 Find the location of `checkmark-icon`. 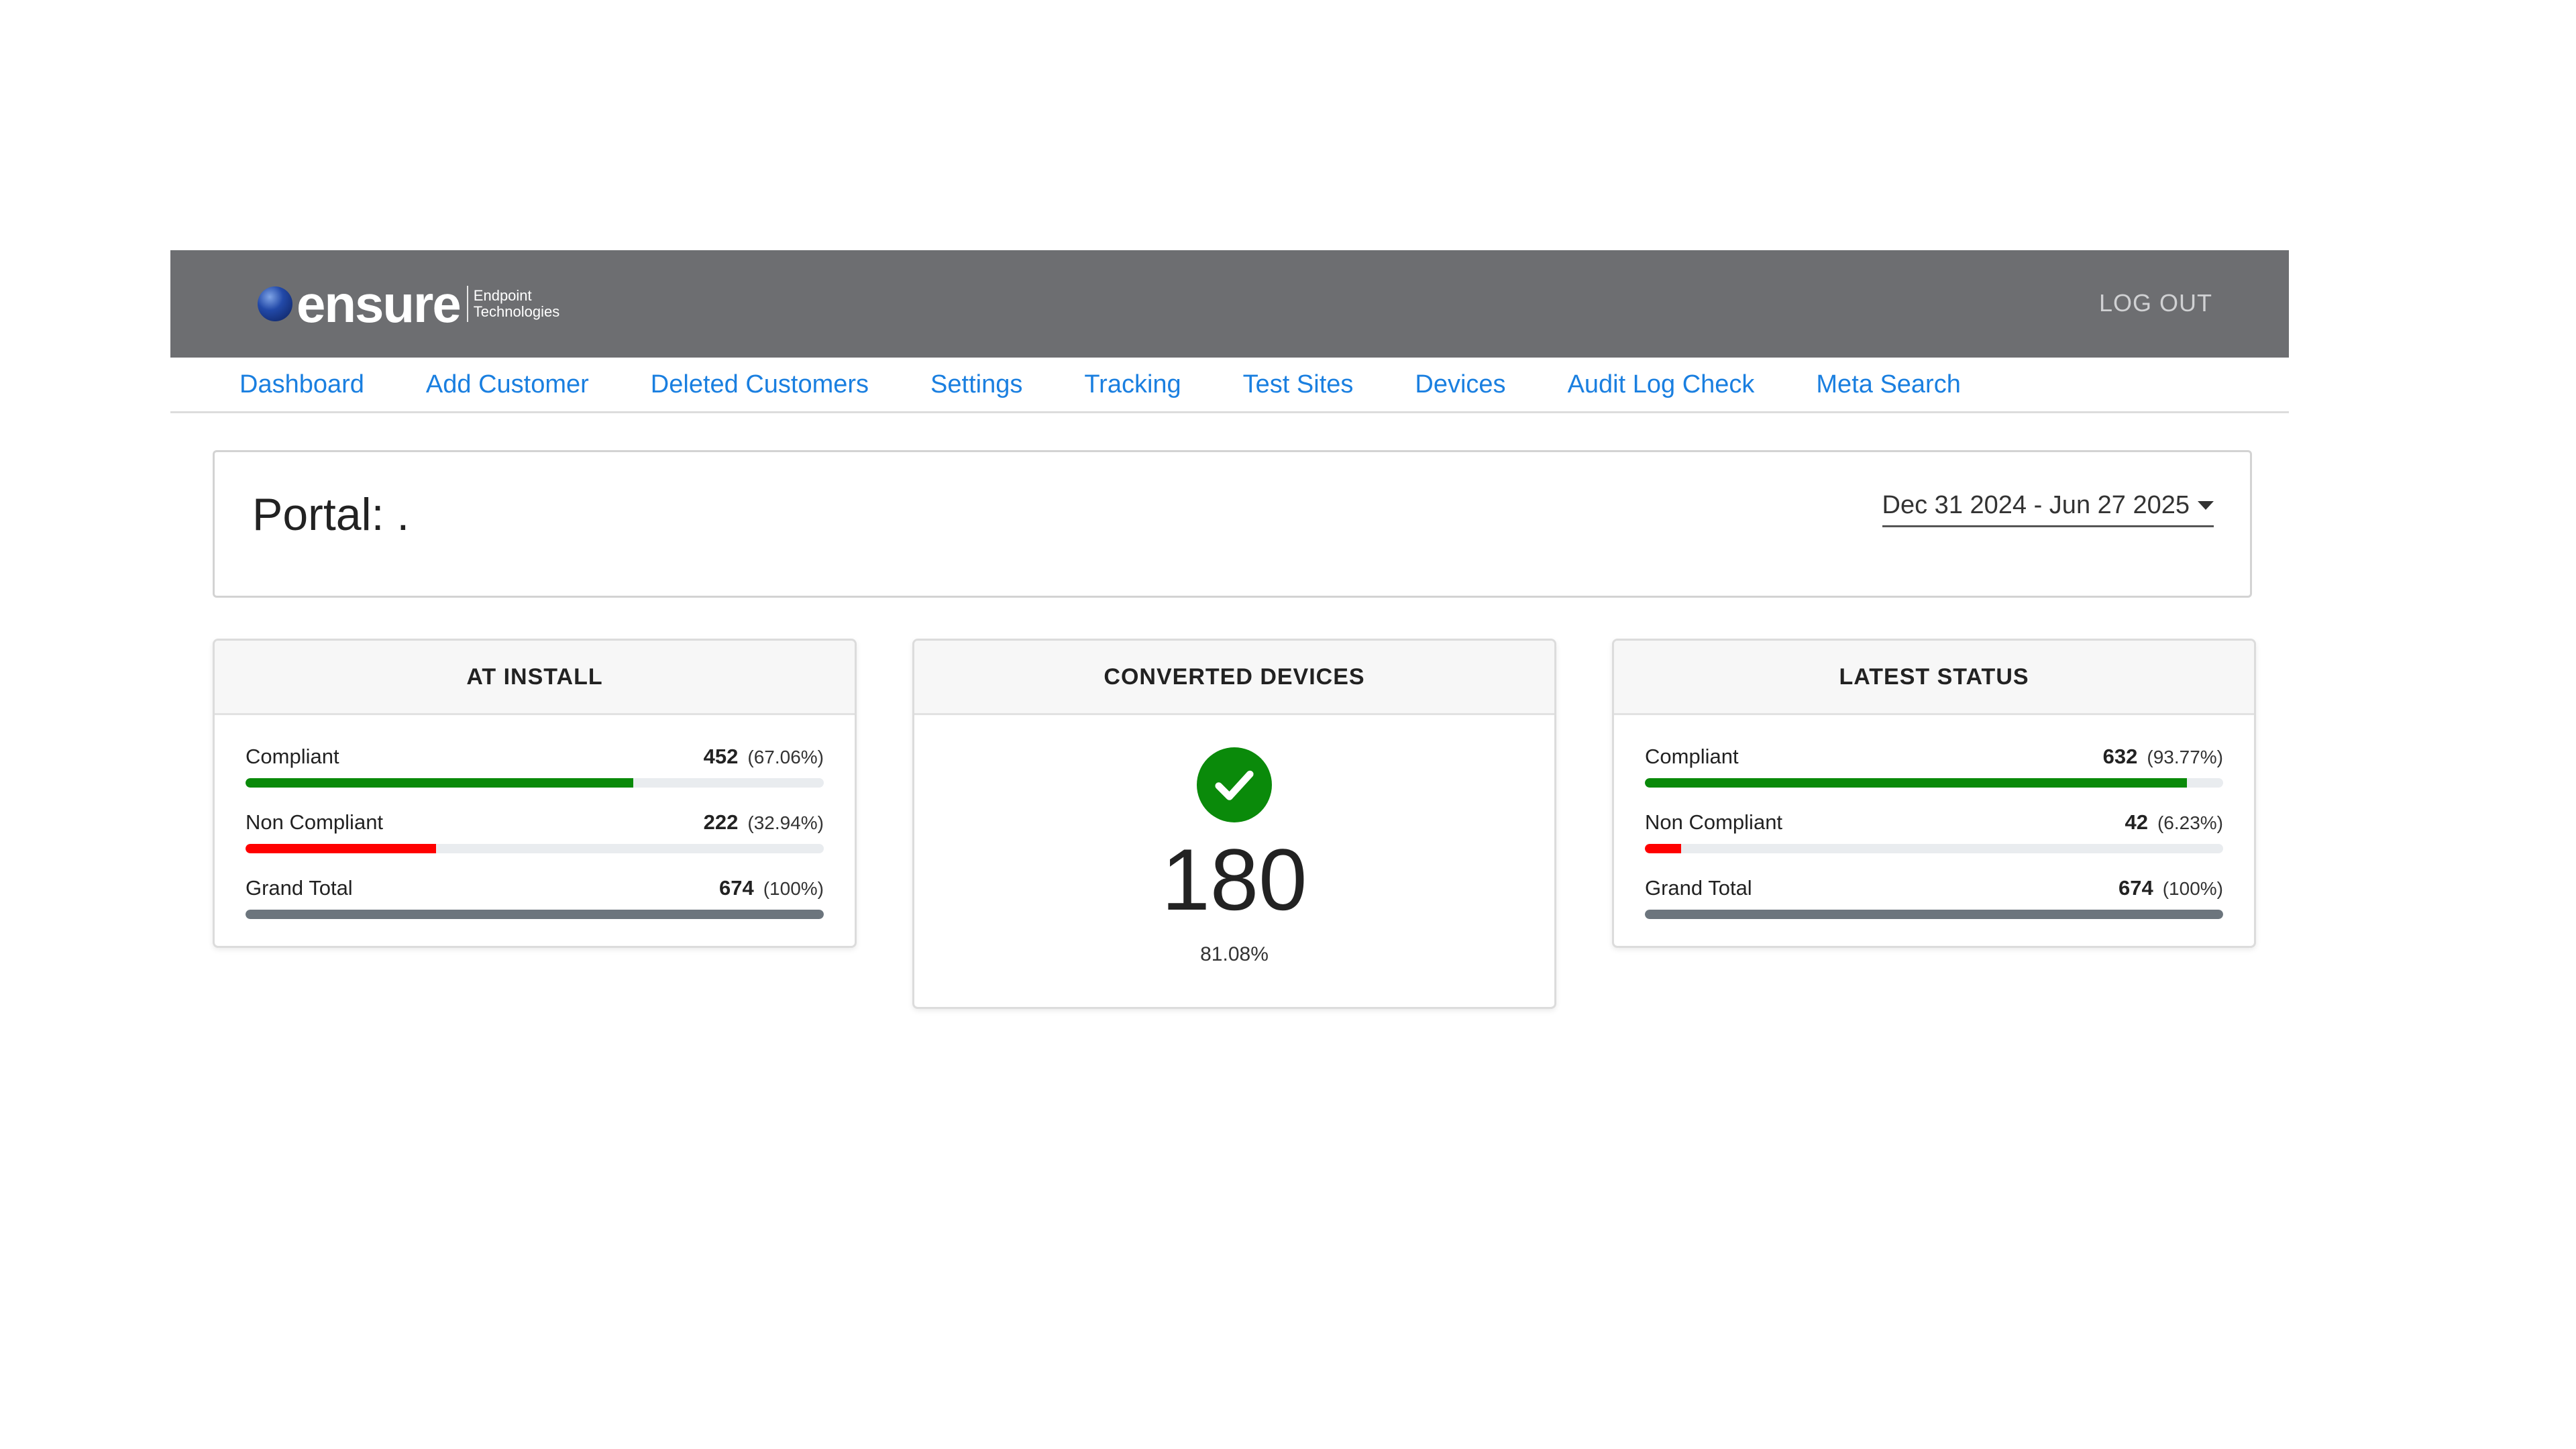

checkmark-icon is located at coordinates (1234, 785).